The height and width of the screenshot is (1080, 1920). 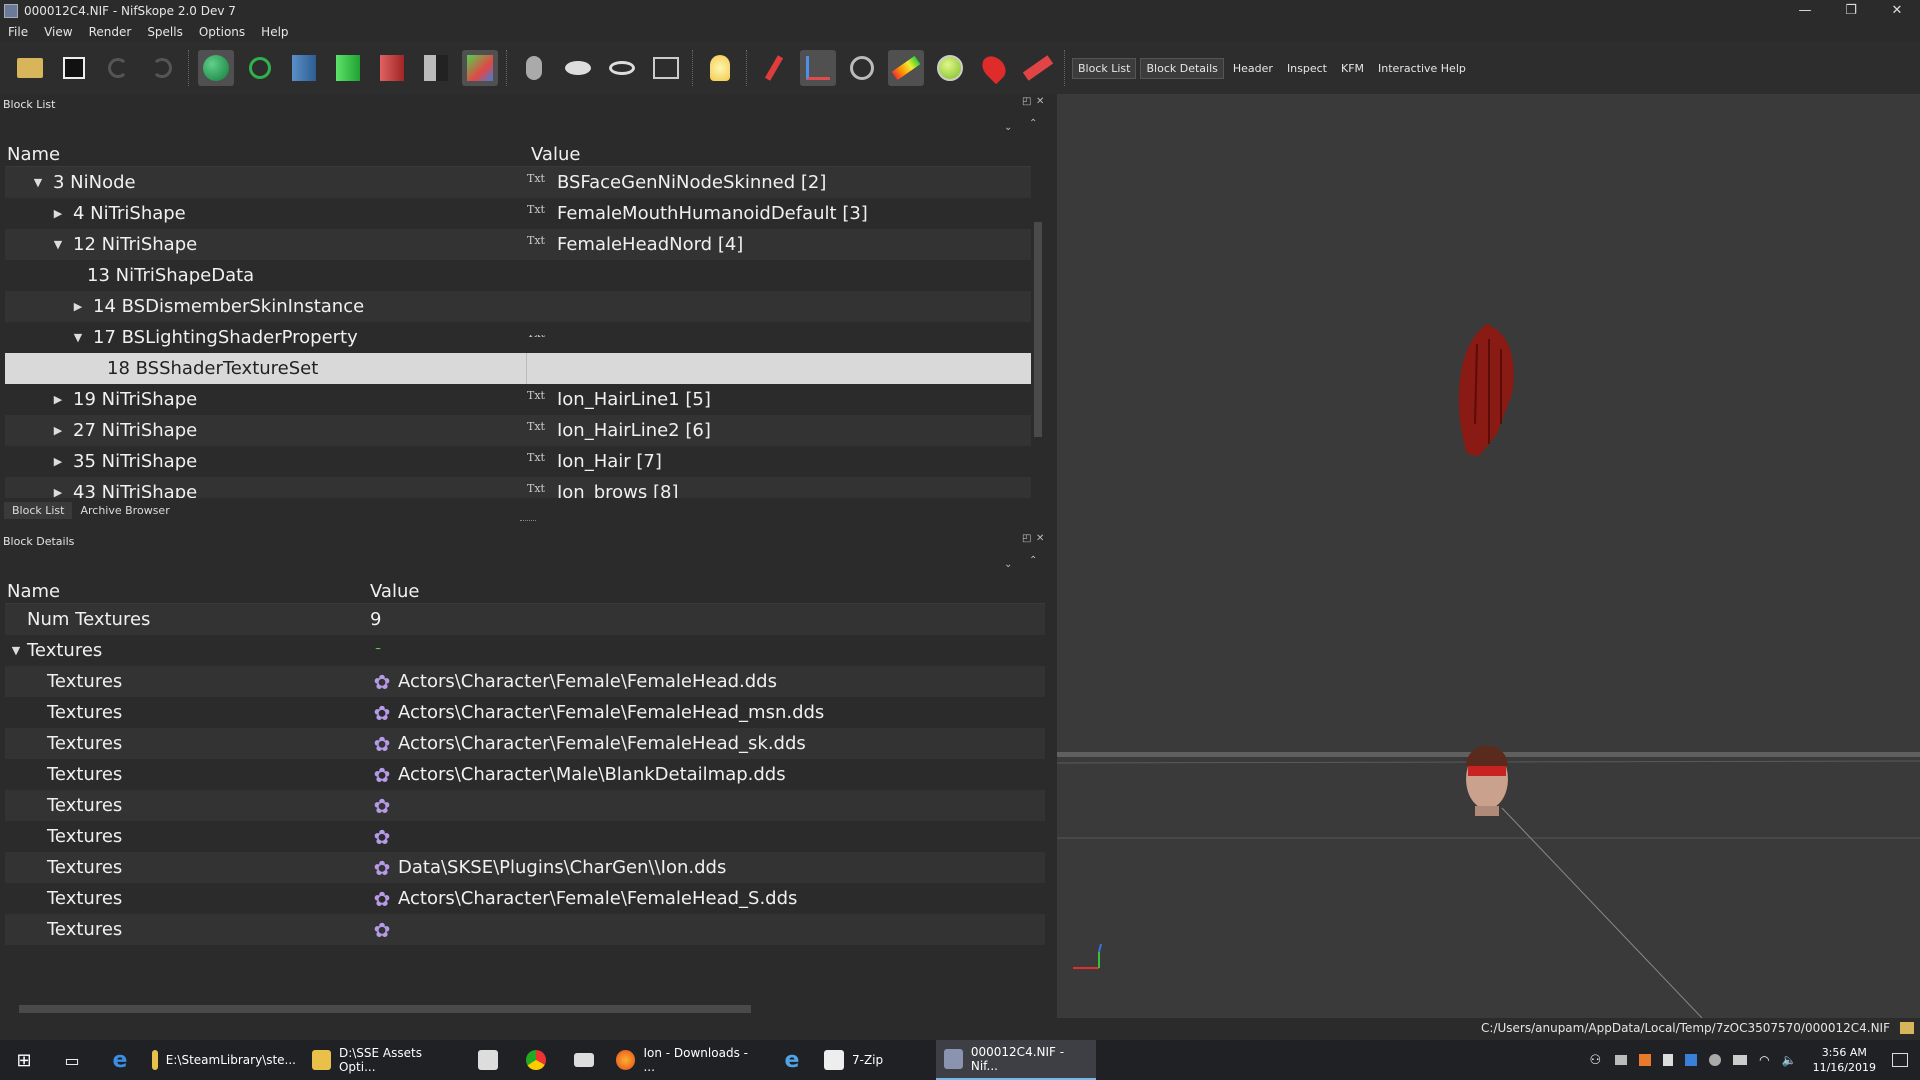 I want to click on open-button, so click(x=30, y=68).